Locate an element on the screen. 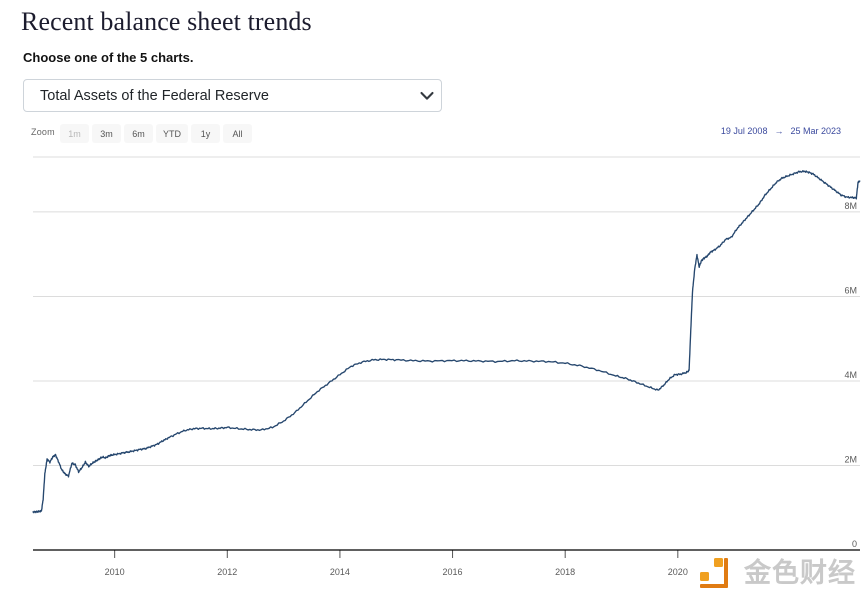  page-subtitle: Choose one of the 5 charts. is located at coordinates (108, 57).